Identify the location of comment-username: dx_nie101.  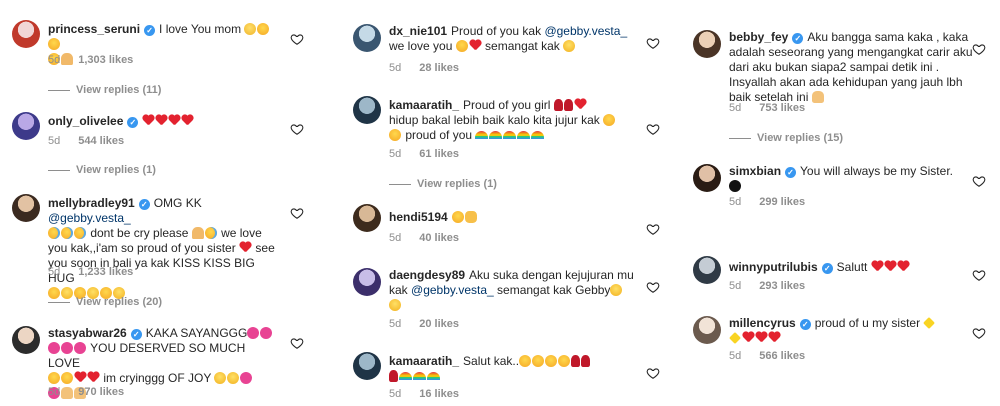
(418, 31).